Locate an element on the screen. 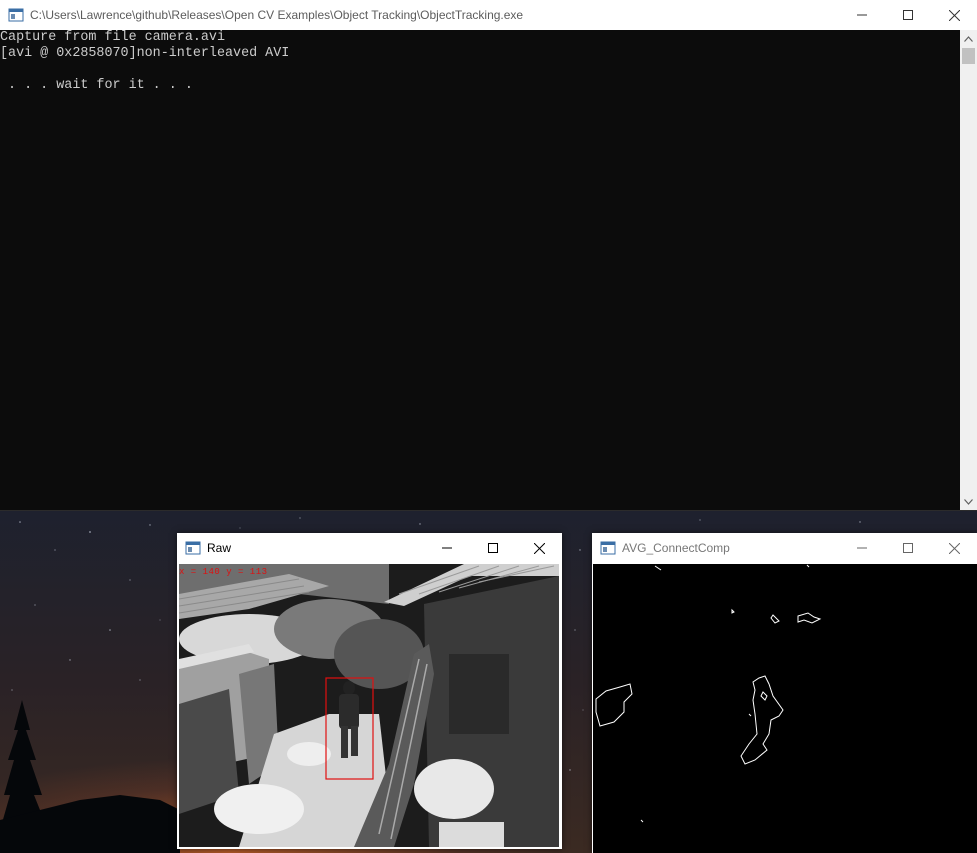 This screenshot has height=853, width=977. raw-close-button is located at coordinates (539, 548).